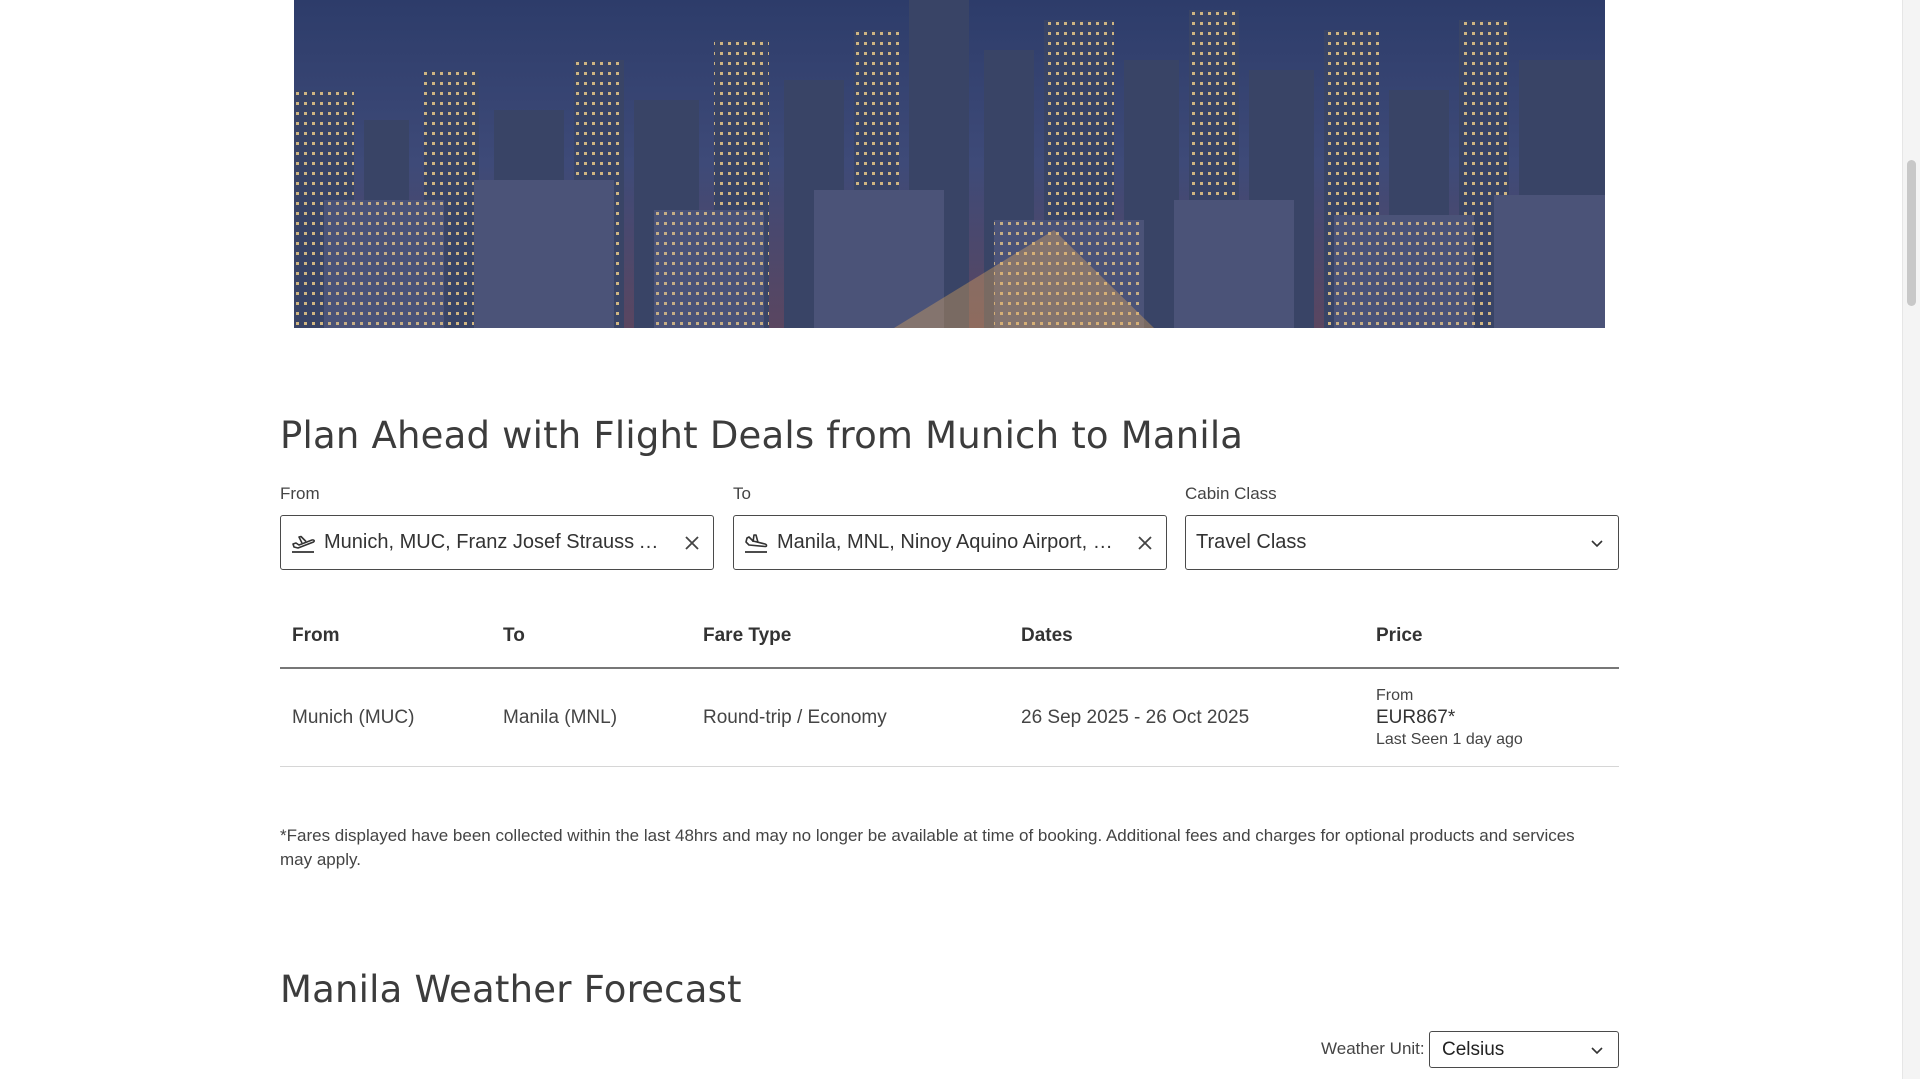 The height and width of the screenshot is (1079, 1920). What do you see at coordinates (756, 543) in the screenshot?
I see `plane-arrival-icon` at bounding box center [756, 543].